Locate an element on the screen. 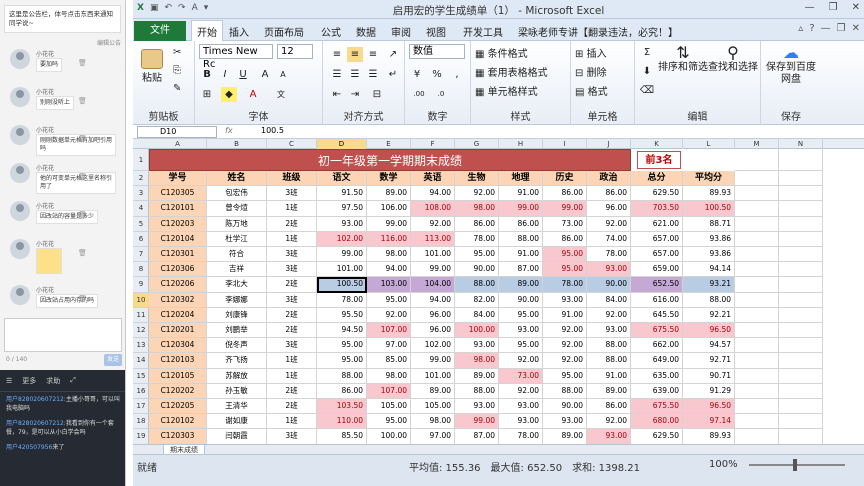 The height and width of the screenshot is (486, 864). formula-input: 100.5 is located at coordinates (272, 130).